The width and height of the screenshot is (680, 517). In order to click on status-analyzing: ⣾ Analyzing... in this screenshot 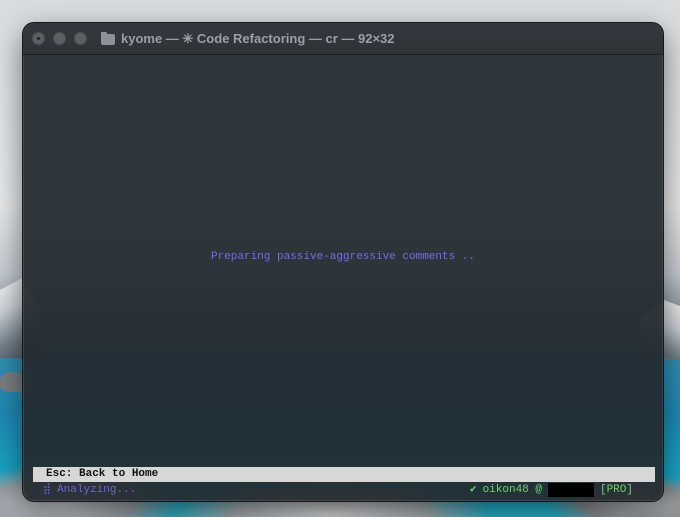, I will do `click(89, 490)`.